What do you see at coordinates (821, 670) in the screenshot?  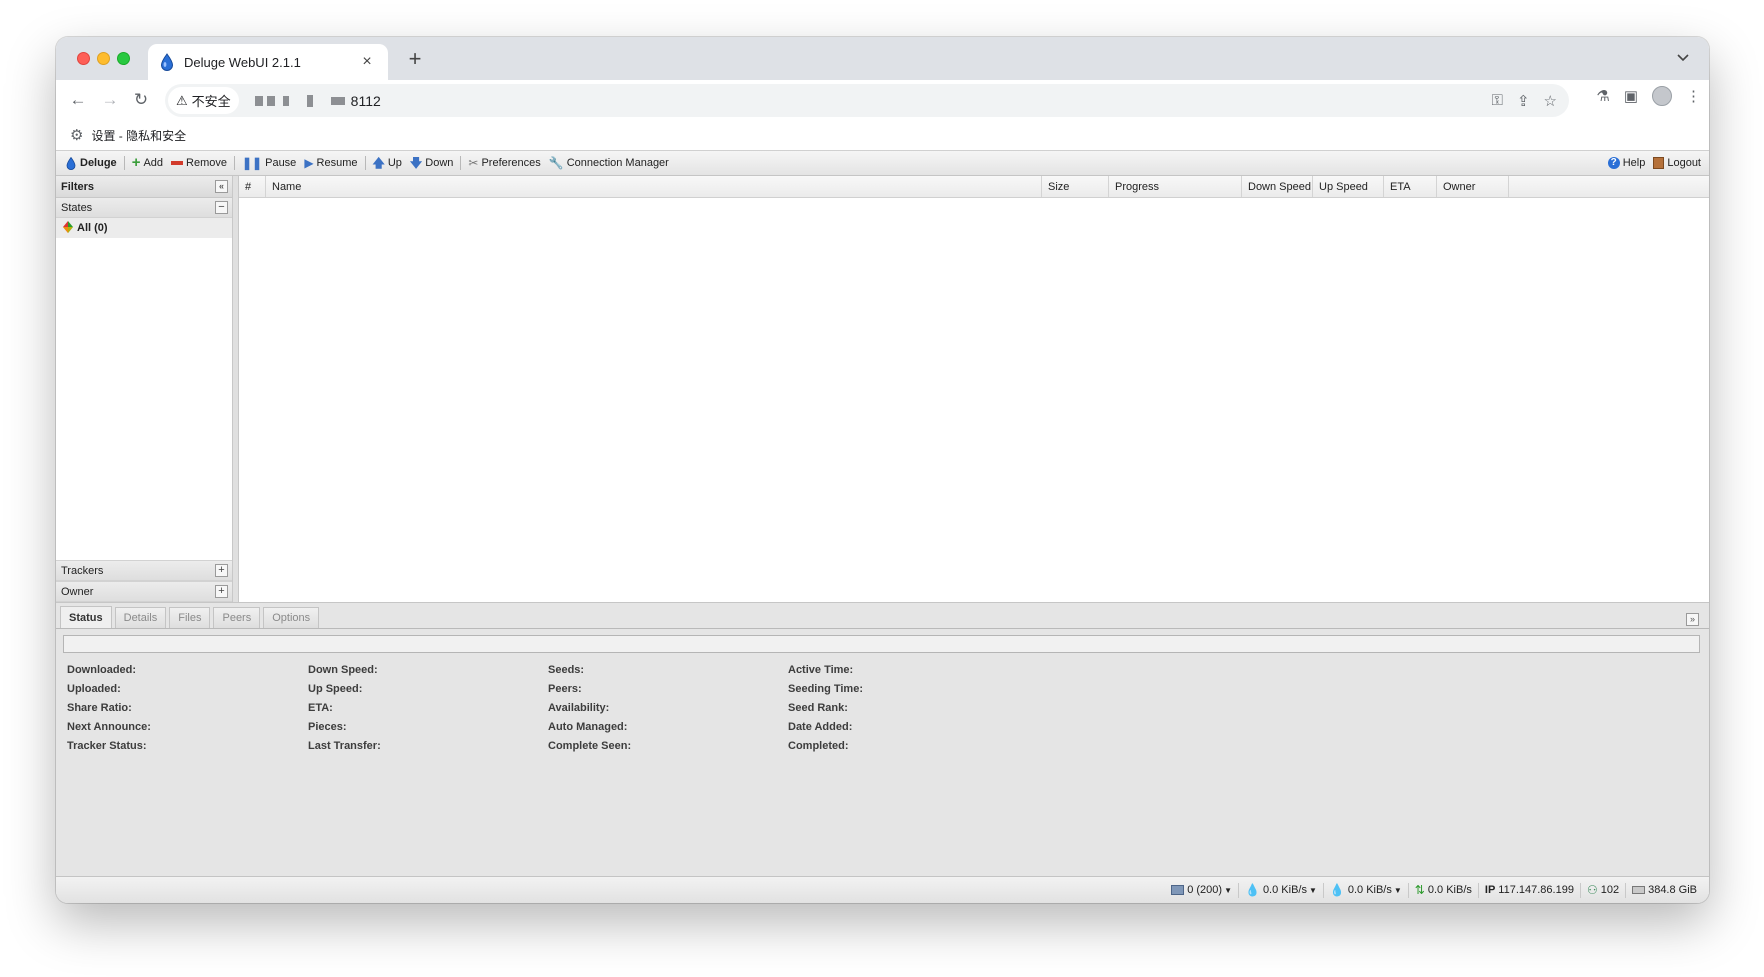 I see `stat-label-active-time: Active Time:` at bounding box center [821, 670].